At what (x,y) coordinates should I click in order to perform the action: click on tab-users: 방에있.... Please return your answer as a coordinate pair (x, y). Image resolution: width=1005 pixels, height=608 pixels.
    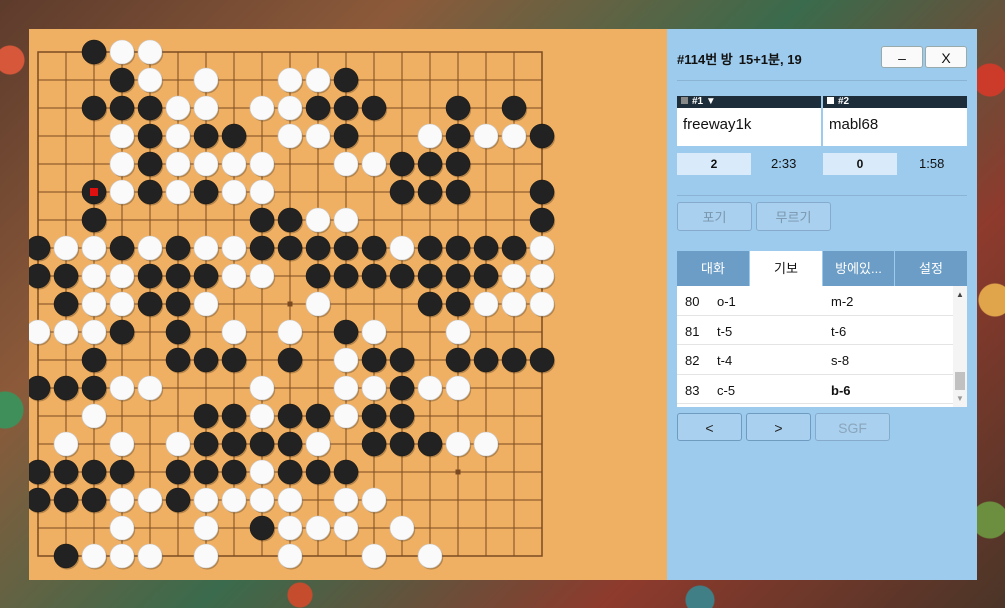
    Looking at the image, I should click on (859, 268).